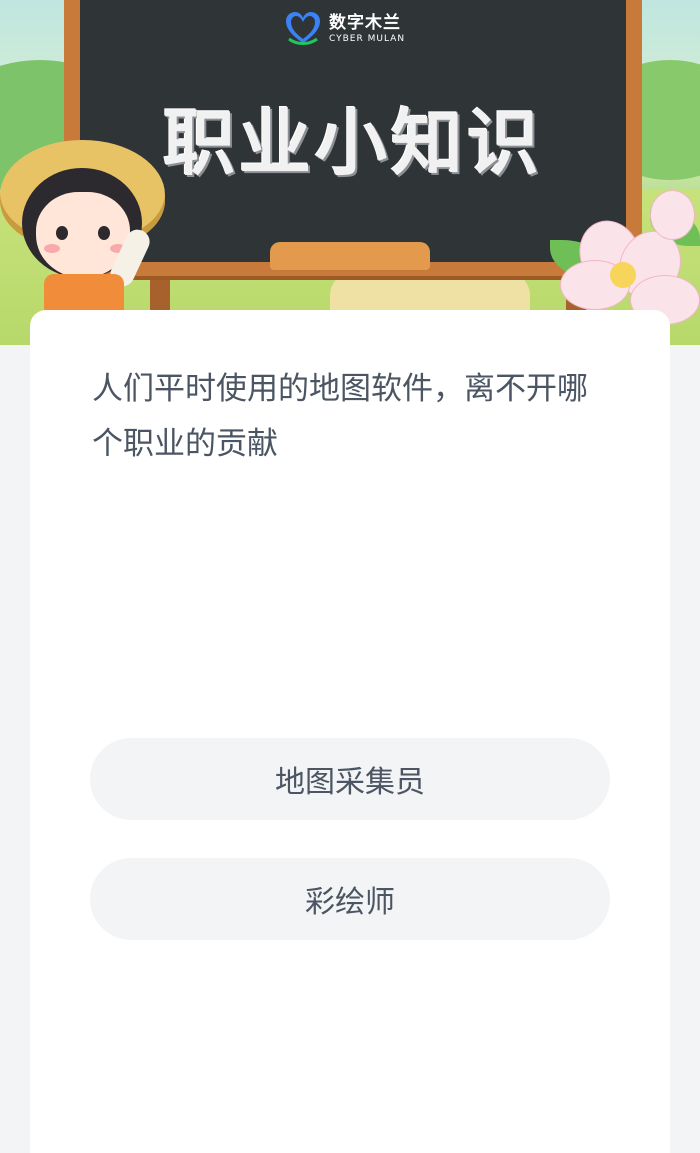  What do you see at coordinates (672, 215) in the screenshot?
I see `petal` at bounding box center [672, 215].